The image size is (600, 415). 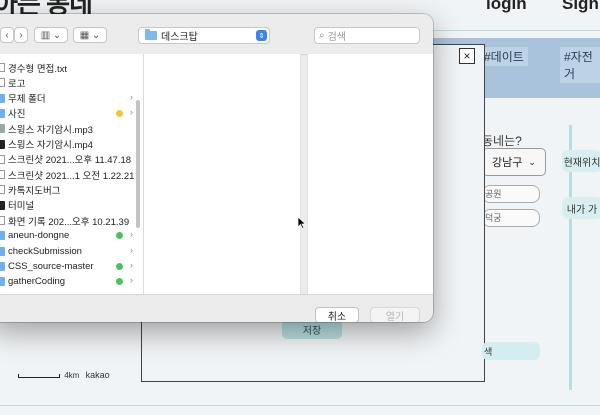 What do you see at coordinates (51, 266) in the screenshot?
I see `file-name: CSS_source-master` at bounding box center [51, 266].